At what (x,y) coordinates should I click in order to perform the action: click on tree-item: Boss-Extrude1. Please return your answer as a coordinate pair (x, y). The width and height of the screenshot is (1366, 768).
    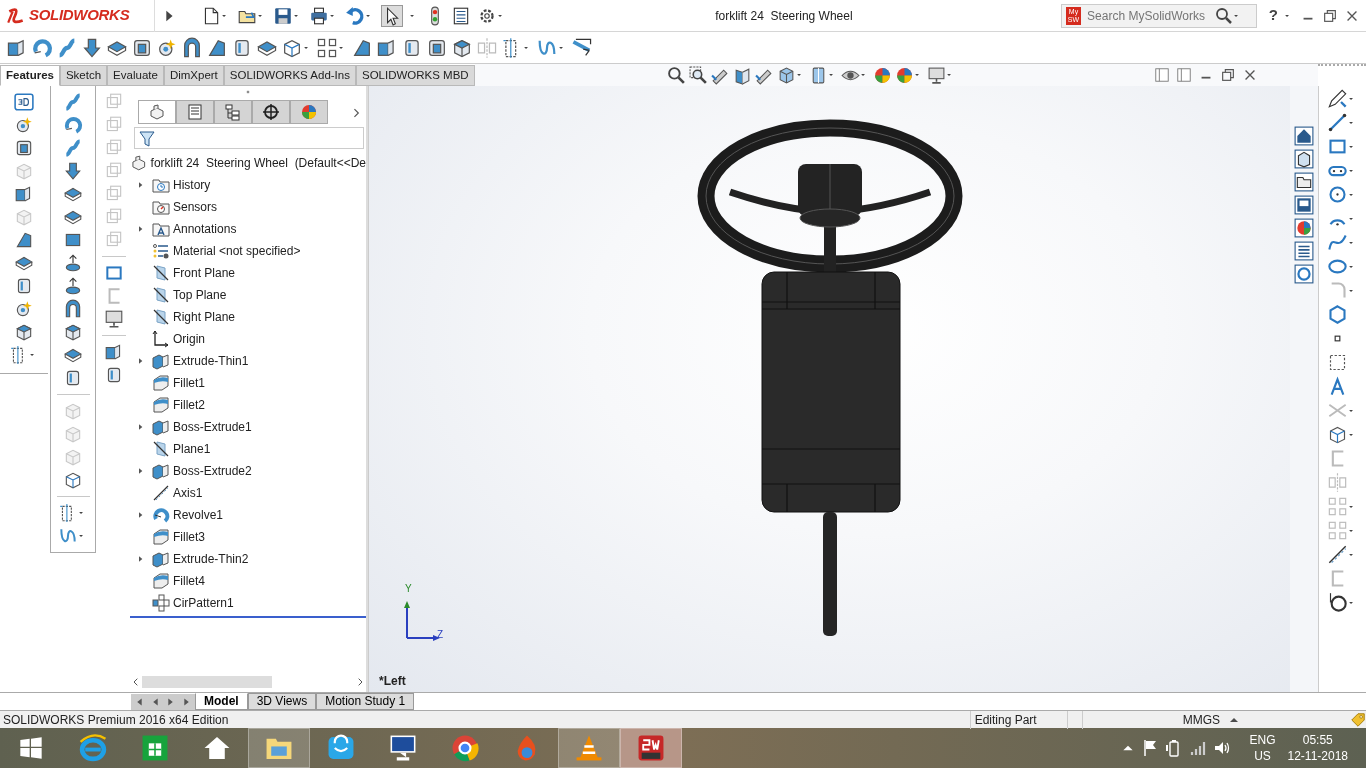
    Looking at the image, I should click on (212, 427).